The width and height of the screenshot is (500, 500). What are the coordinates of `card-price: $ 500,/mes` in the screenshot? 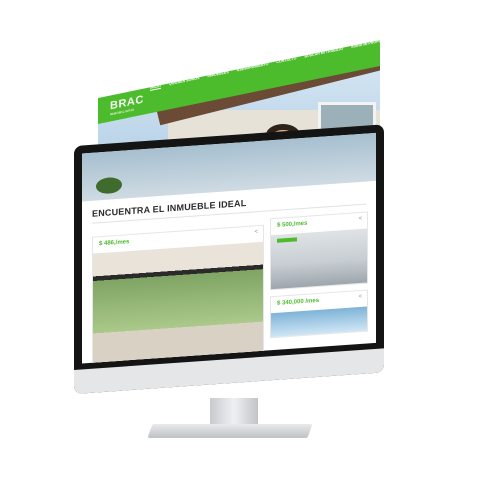 It's located at (292, 224).